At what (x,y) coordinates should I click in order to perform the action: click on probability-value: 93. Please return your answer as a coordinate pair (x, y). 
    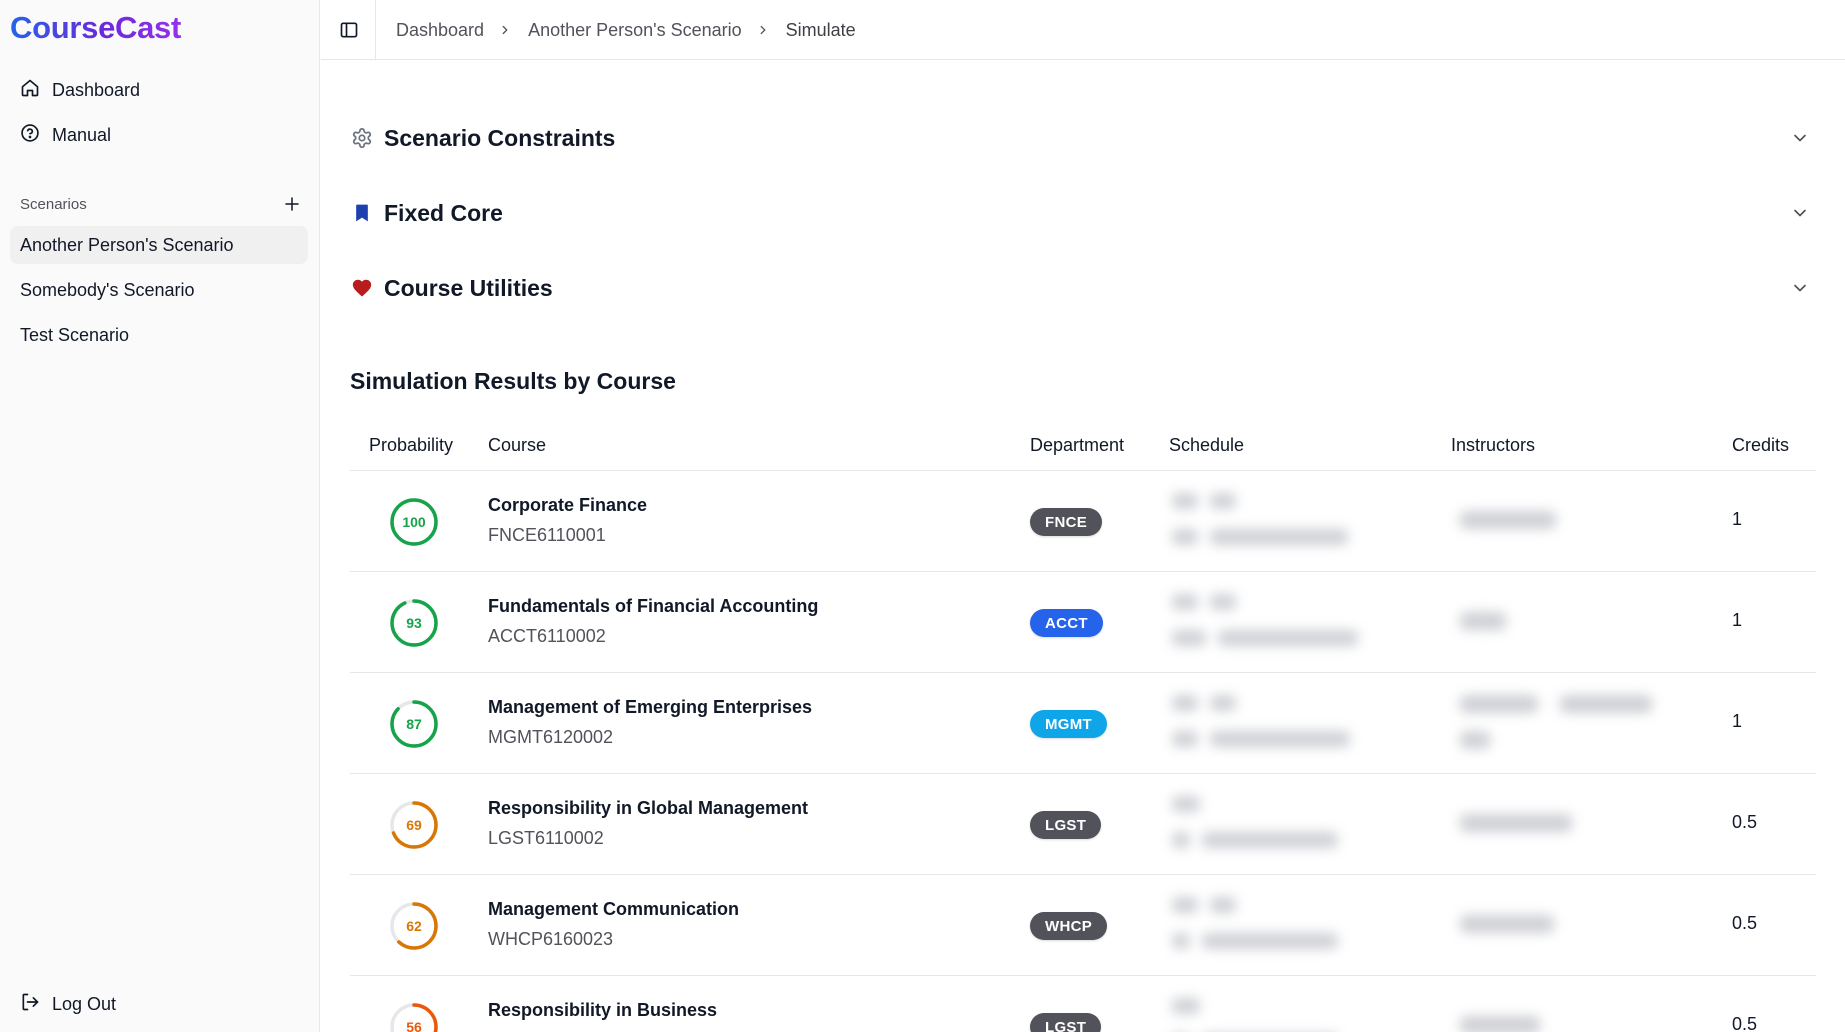
    Looking at the image, I should click on (414, 623).